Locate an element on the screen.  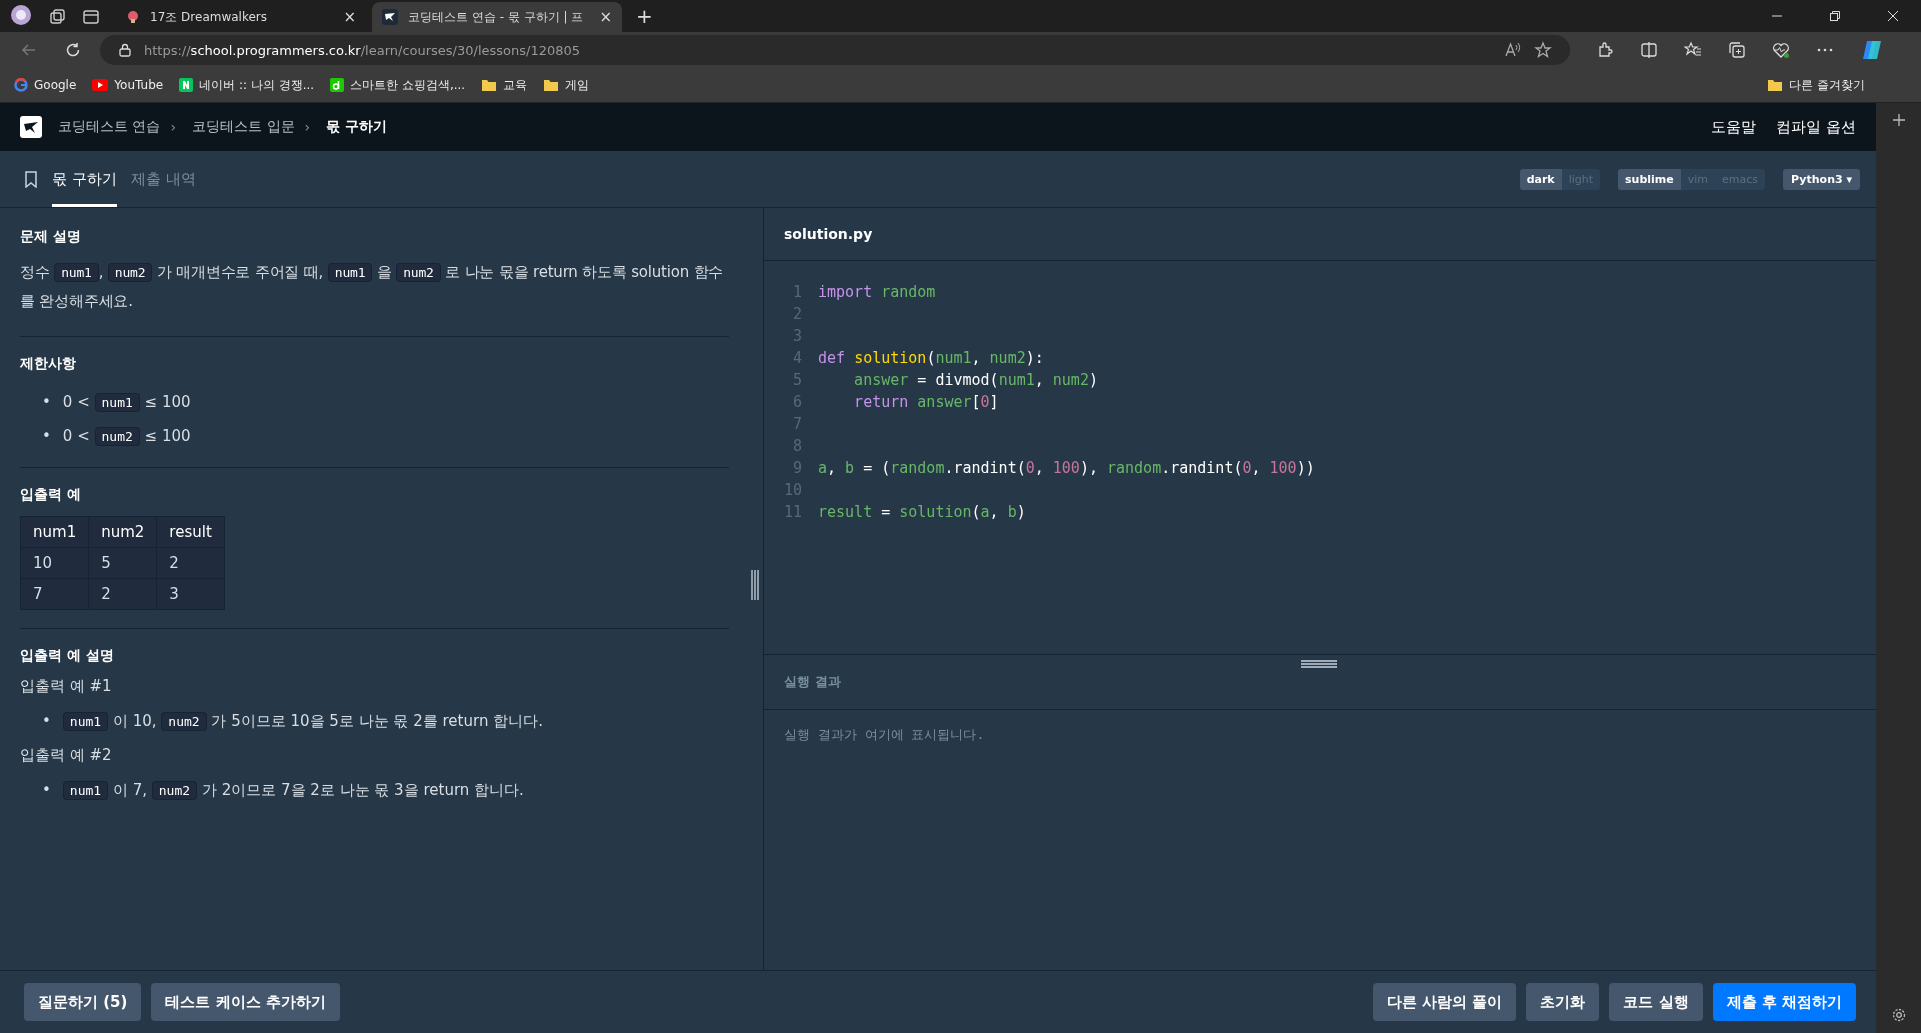
example-explanation: num1 이 7, num2 가 2이므로 7을 2로 나눈 몫 3을 return 합니다. is located at coordinates (293, 790).